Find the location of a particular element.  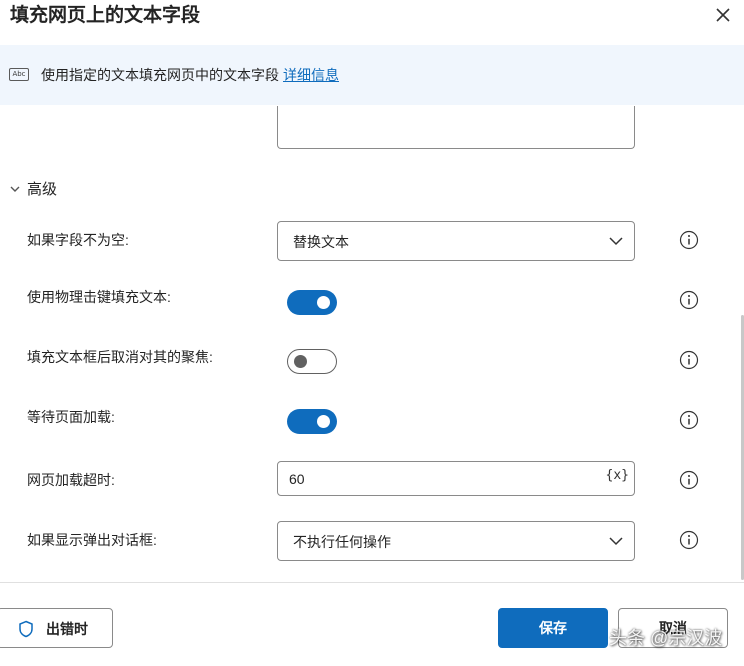

on-error-button: 出错时 is located at coordinates (56, 628).